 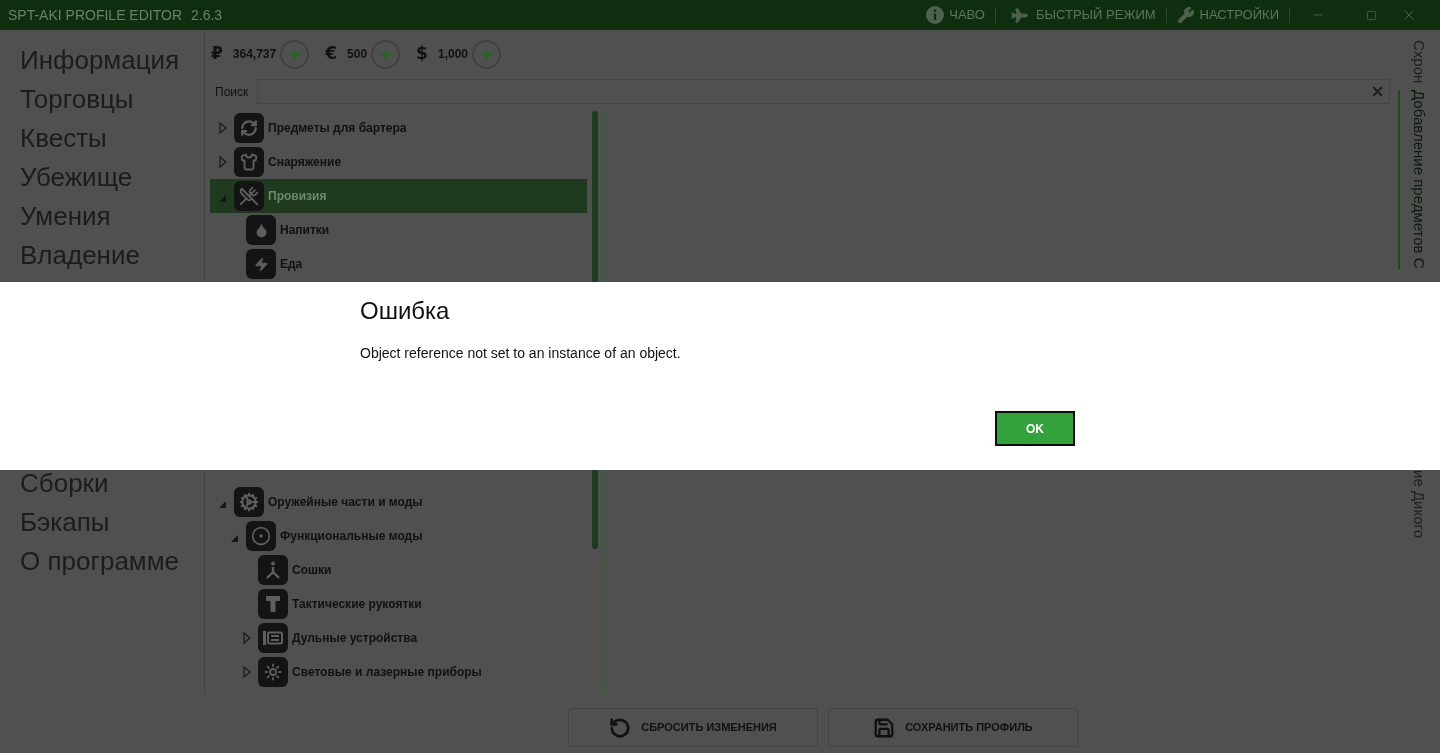 I want to click on currency-amount: 364,737, so click(x=254, y=54).